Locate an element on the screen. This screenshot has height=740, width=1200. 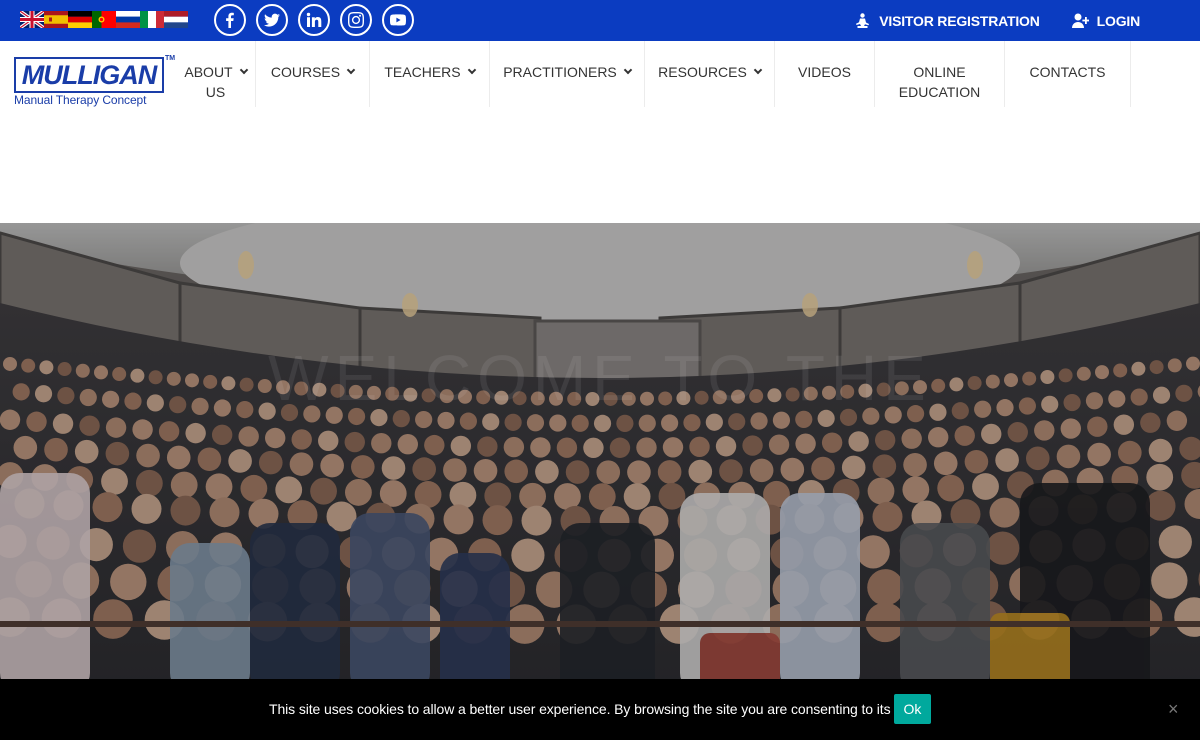
twitter-icon is located at coordinates (272, 20).